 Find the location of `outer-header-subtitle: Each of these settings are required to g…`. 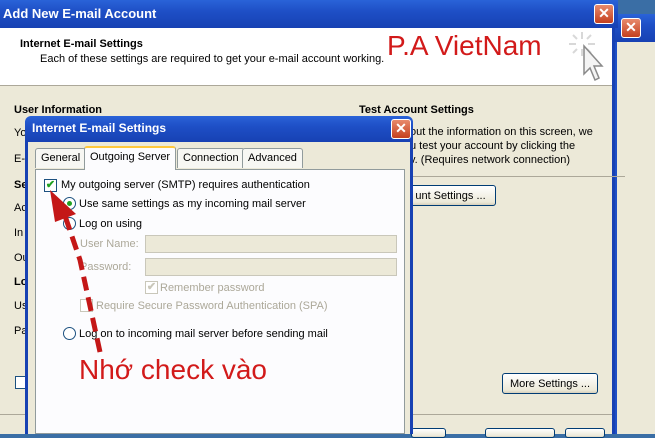

outer-header-subtitle: Each of these settings are required to g… is located at coordinates (212, 59).